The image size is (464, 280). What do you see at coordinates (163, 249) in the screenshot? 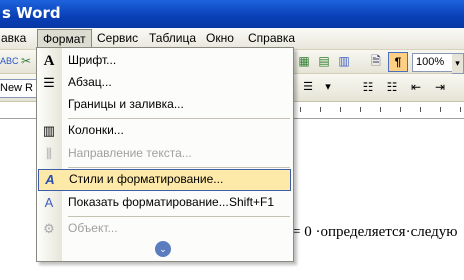
I see `expand-menu-chevron-icon: ⌄` at bounding box center [163, 249].